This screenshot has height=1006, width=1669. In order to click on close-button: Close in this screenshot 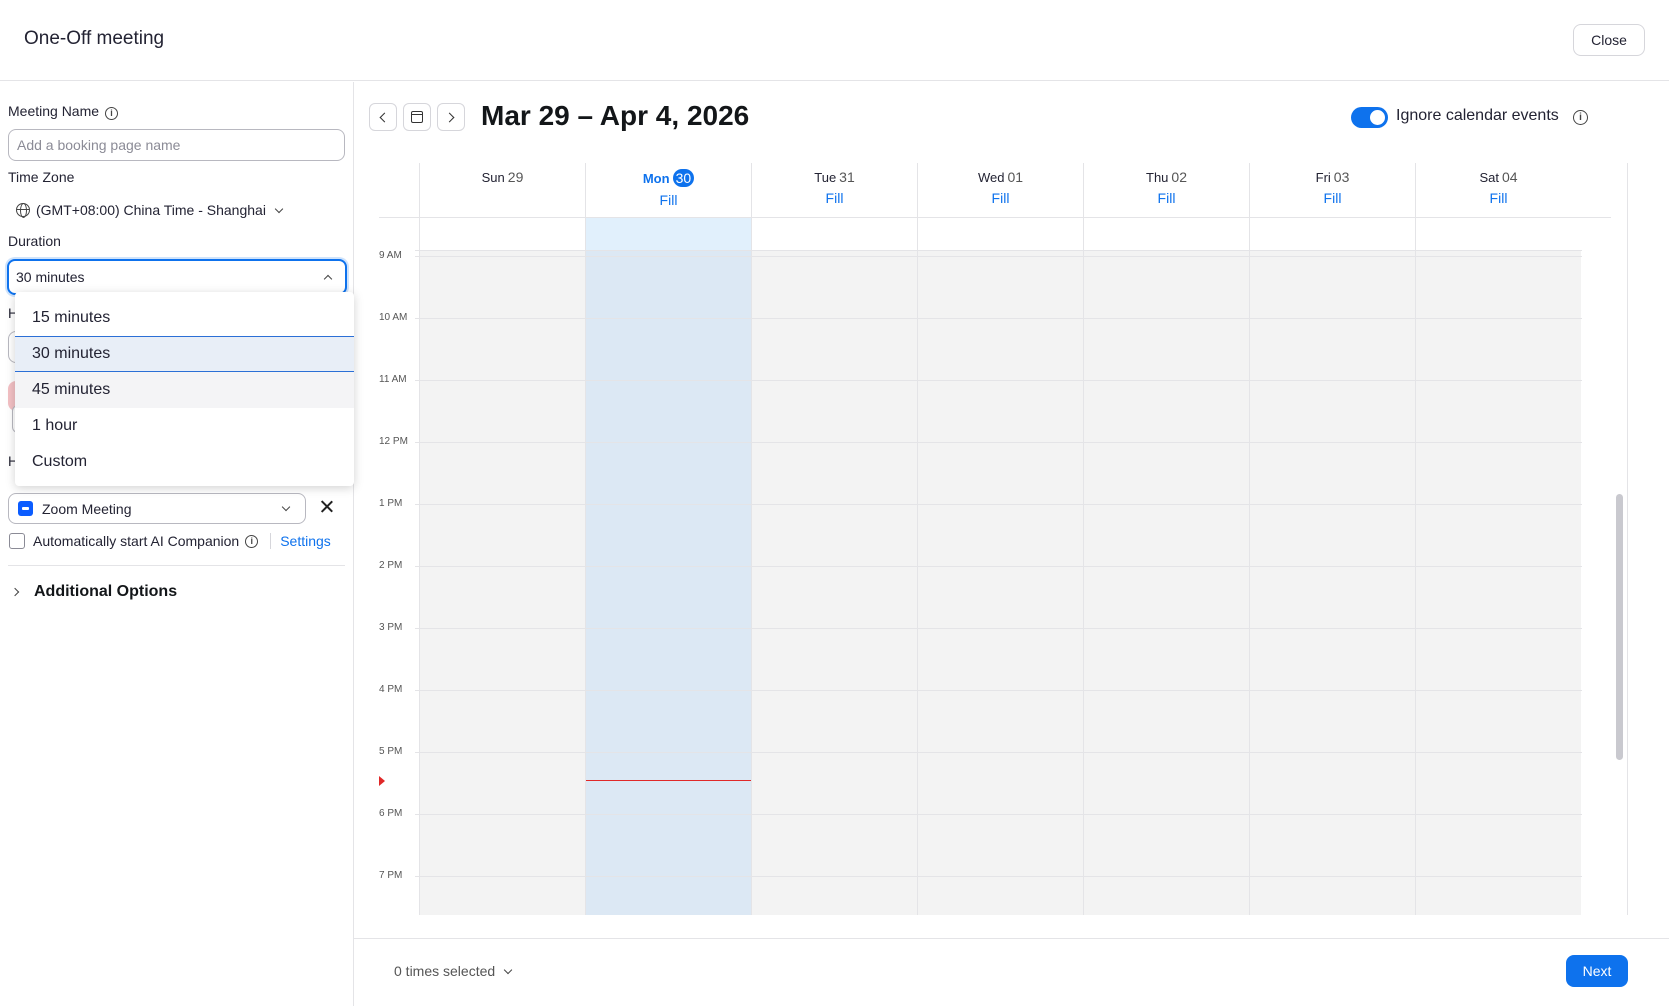, I will do `click(1609, 40)`.